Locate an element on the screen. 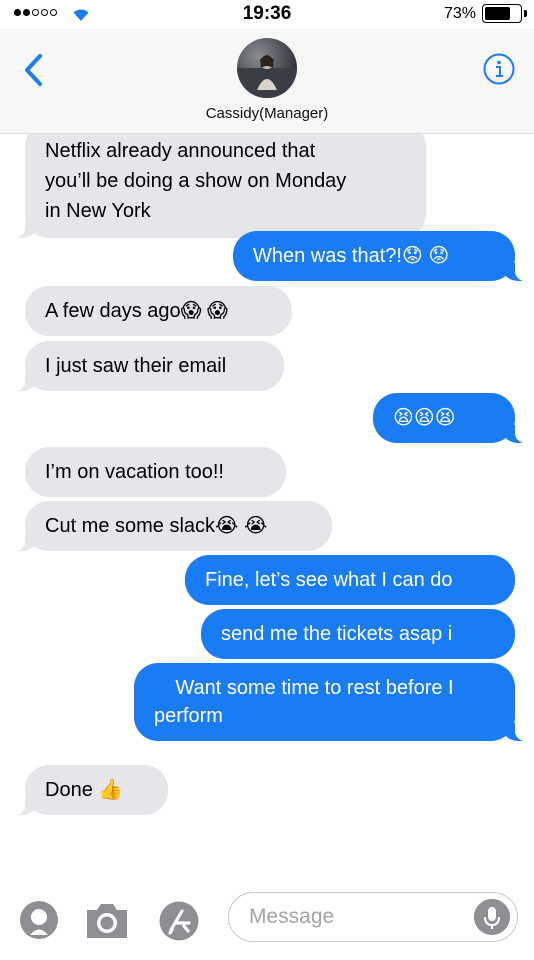  message-text: Fine, let’s see what I can do is located at coordinates (329, 580).